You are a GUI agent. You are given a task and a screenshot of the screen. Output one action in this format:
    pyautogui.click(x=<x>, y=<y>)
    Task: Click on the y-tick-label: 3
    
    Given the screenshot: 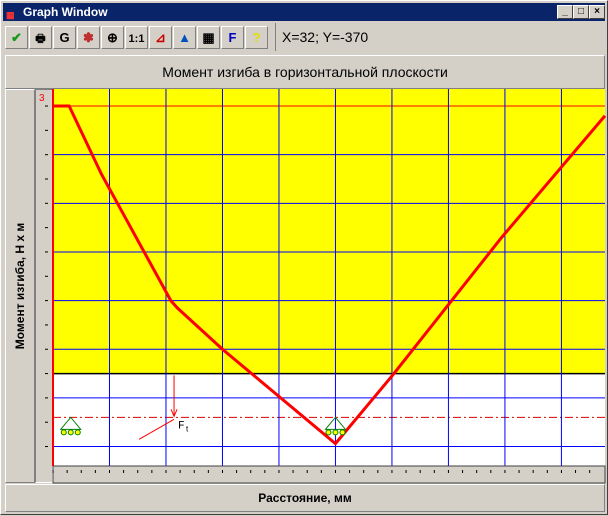 What is the action you would take?
    pyautogui.click(x=42, y=98)
    